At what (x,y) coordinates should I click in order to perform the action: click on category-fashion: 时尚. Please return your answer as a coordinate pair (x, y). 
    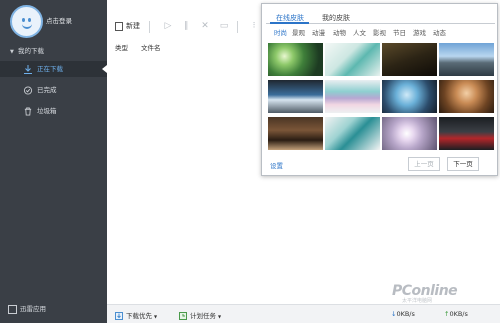
    Looking at the image, I should click on (280, 32).